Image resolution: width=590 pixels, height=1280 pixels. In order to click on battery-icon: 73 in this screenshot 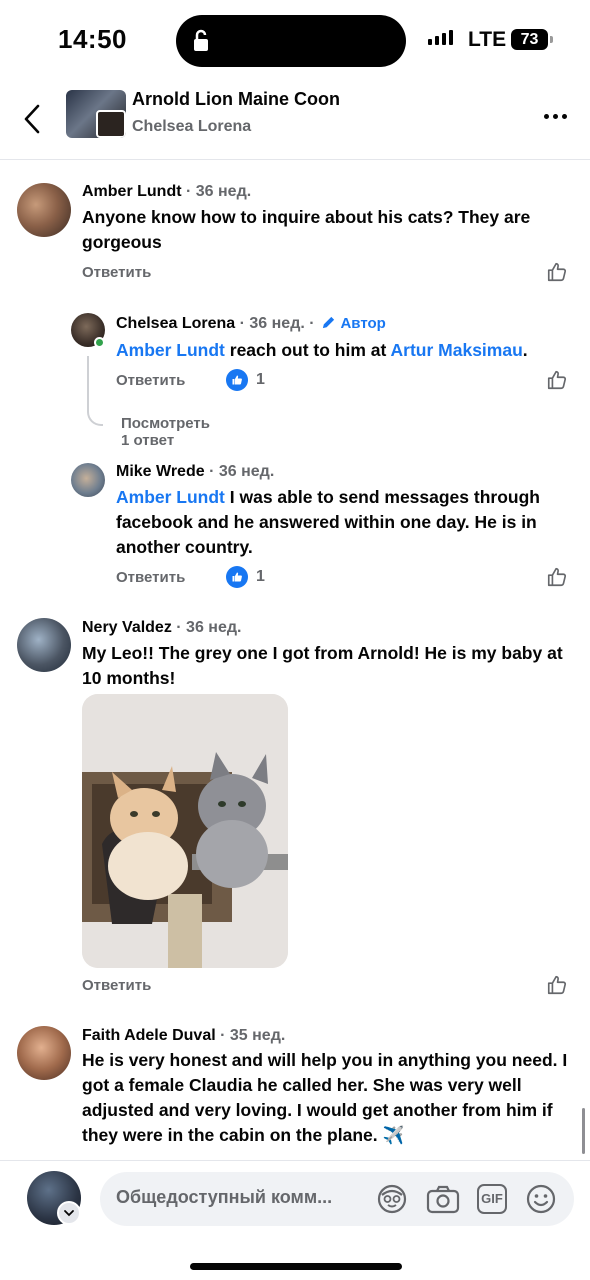, I will do `click(532, 39)`.